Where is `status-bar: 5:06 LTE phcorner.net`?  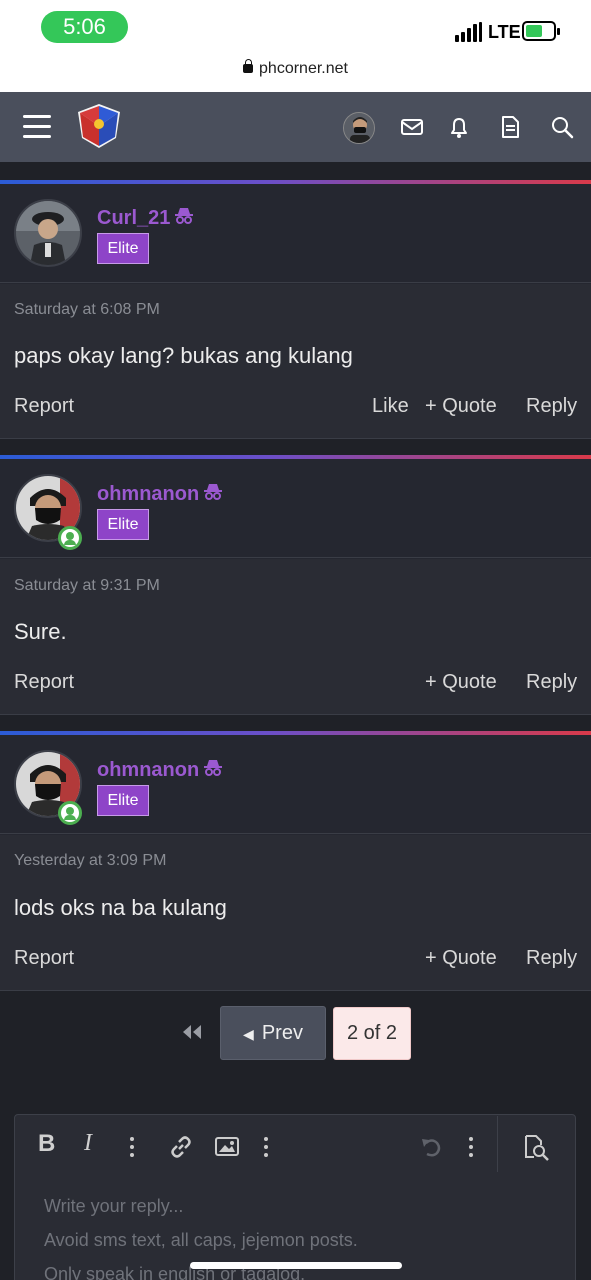 status-bar: 5:06 LTE phcorner.net is located at coordinates (295, 46).